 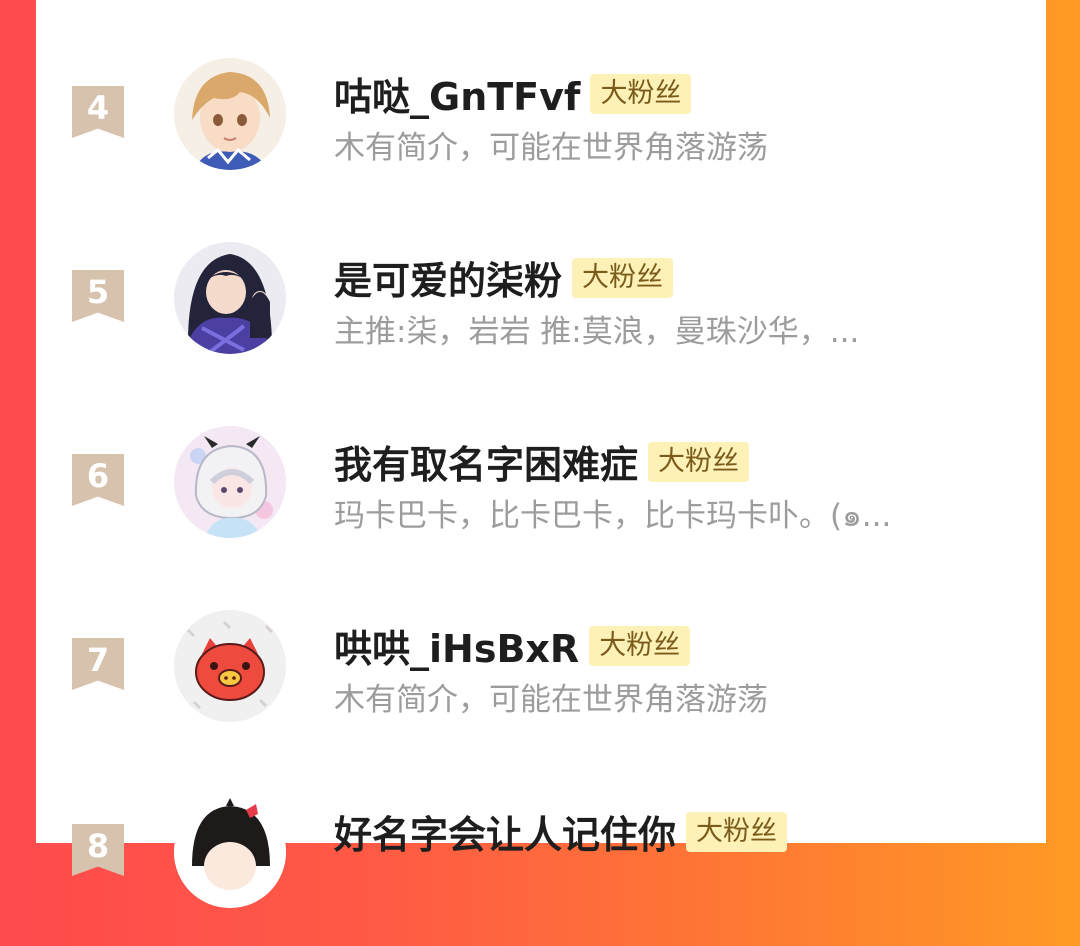 What do you see at coordinates (230, 852) in the screenshot?
I see `black-hair-chibi-avatar-icon` at bounding box center [230, 852].